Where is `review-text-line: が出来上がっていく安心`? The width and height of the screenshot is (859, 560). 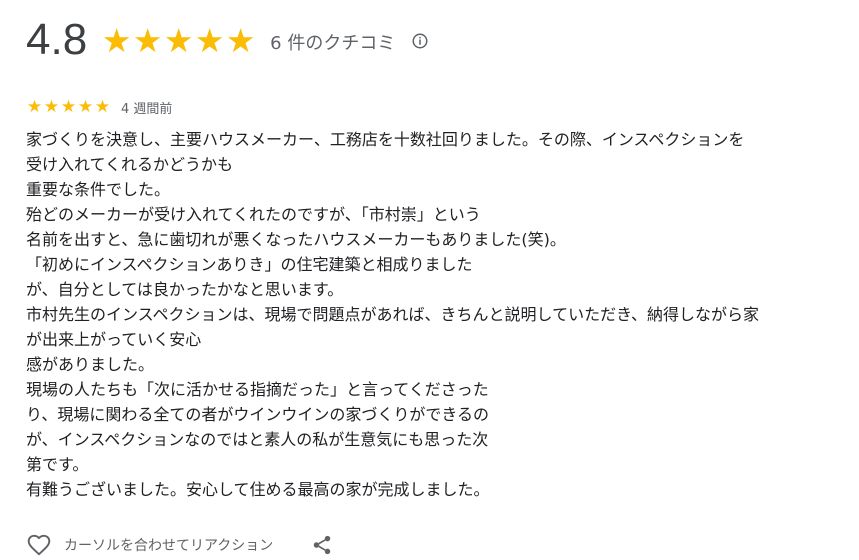
review-text-line: が出来上がっていく安心 is located at coordinates (114, 339).